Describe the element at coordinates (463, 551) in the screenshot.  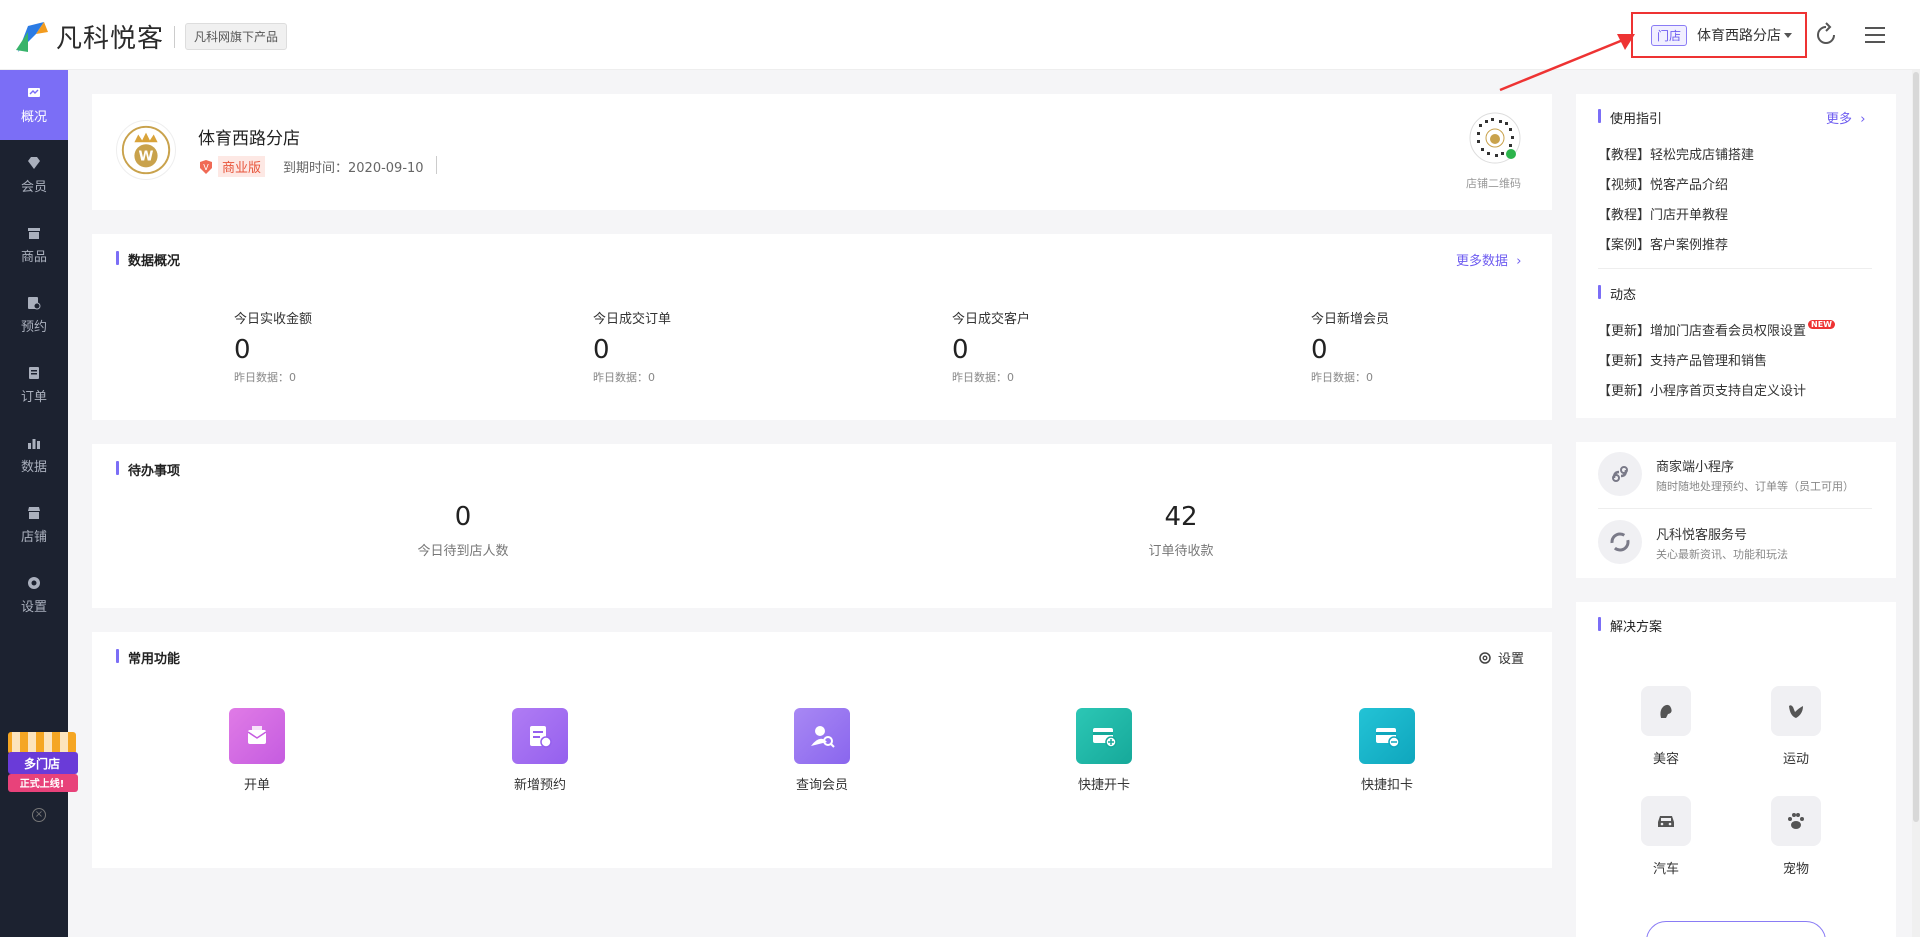
I see `todo-label: 今日待到店人数` at that location.